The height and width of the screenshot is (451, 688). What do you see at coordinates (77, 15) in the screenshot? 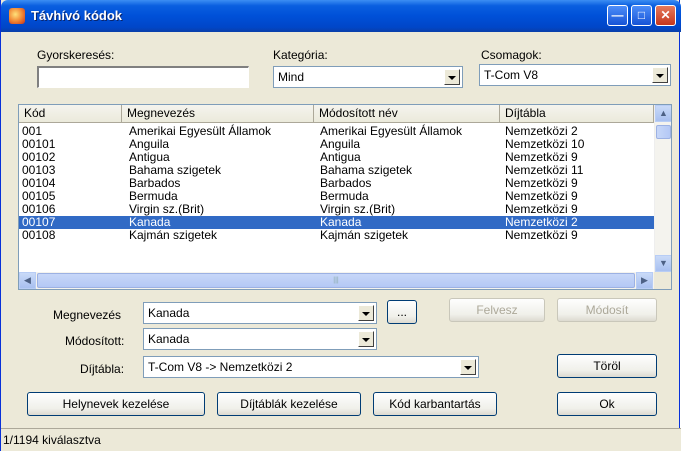
I see `window-title: Távhívó kódok` at bounding box center [77, 15].